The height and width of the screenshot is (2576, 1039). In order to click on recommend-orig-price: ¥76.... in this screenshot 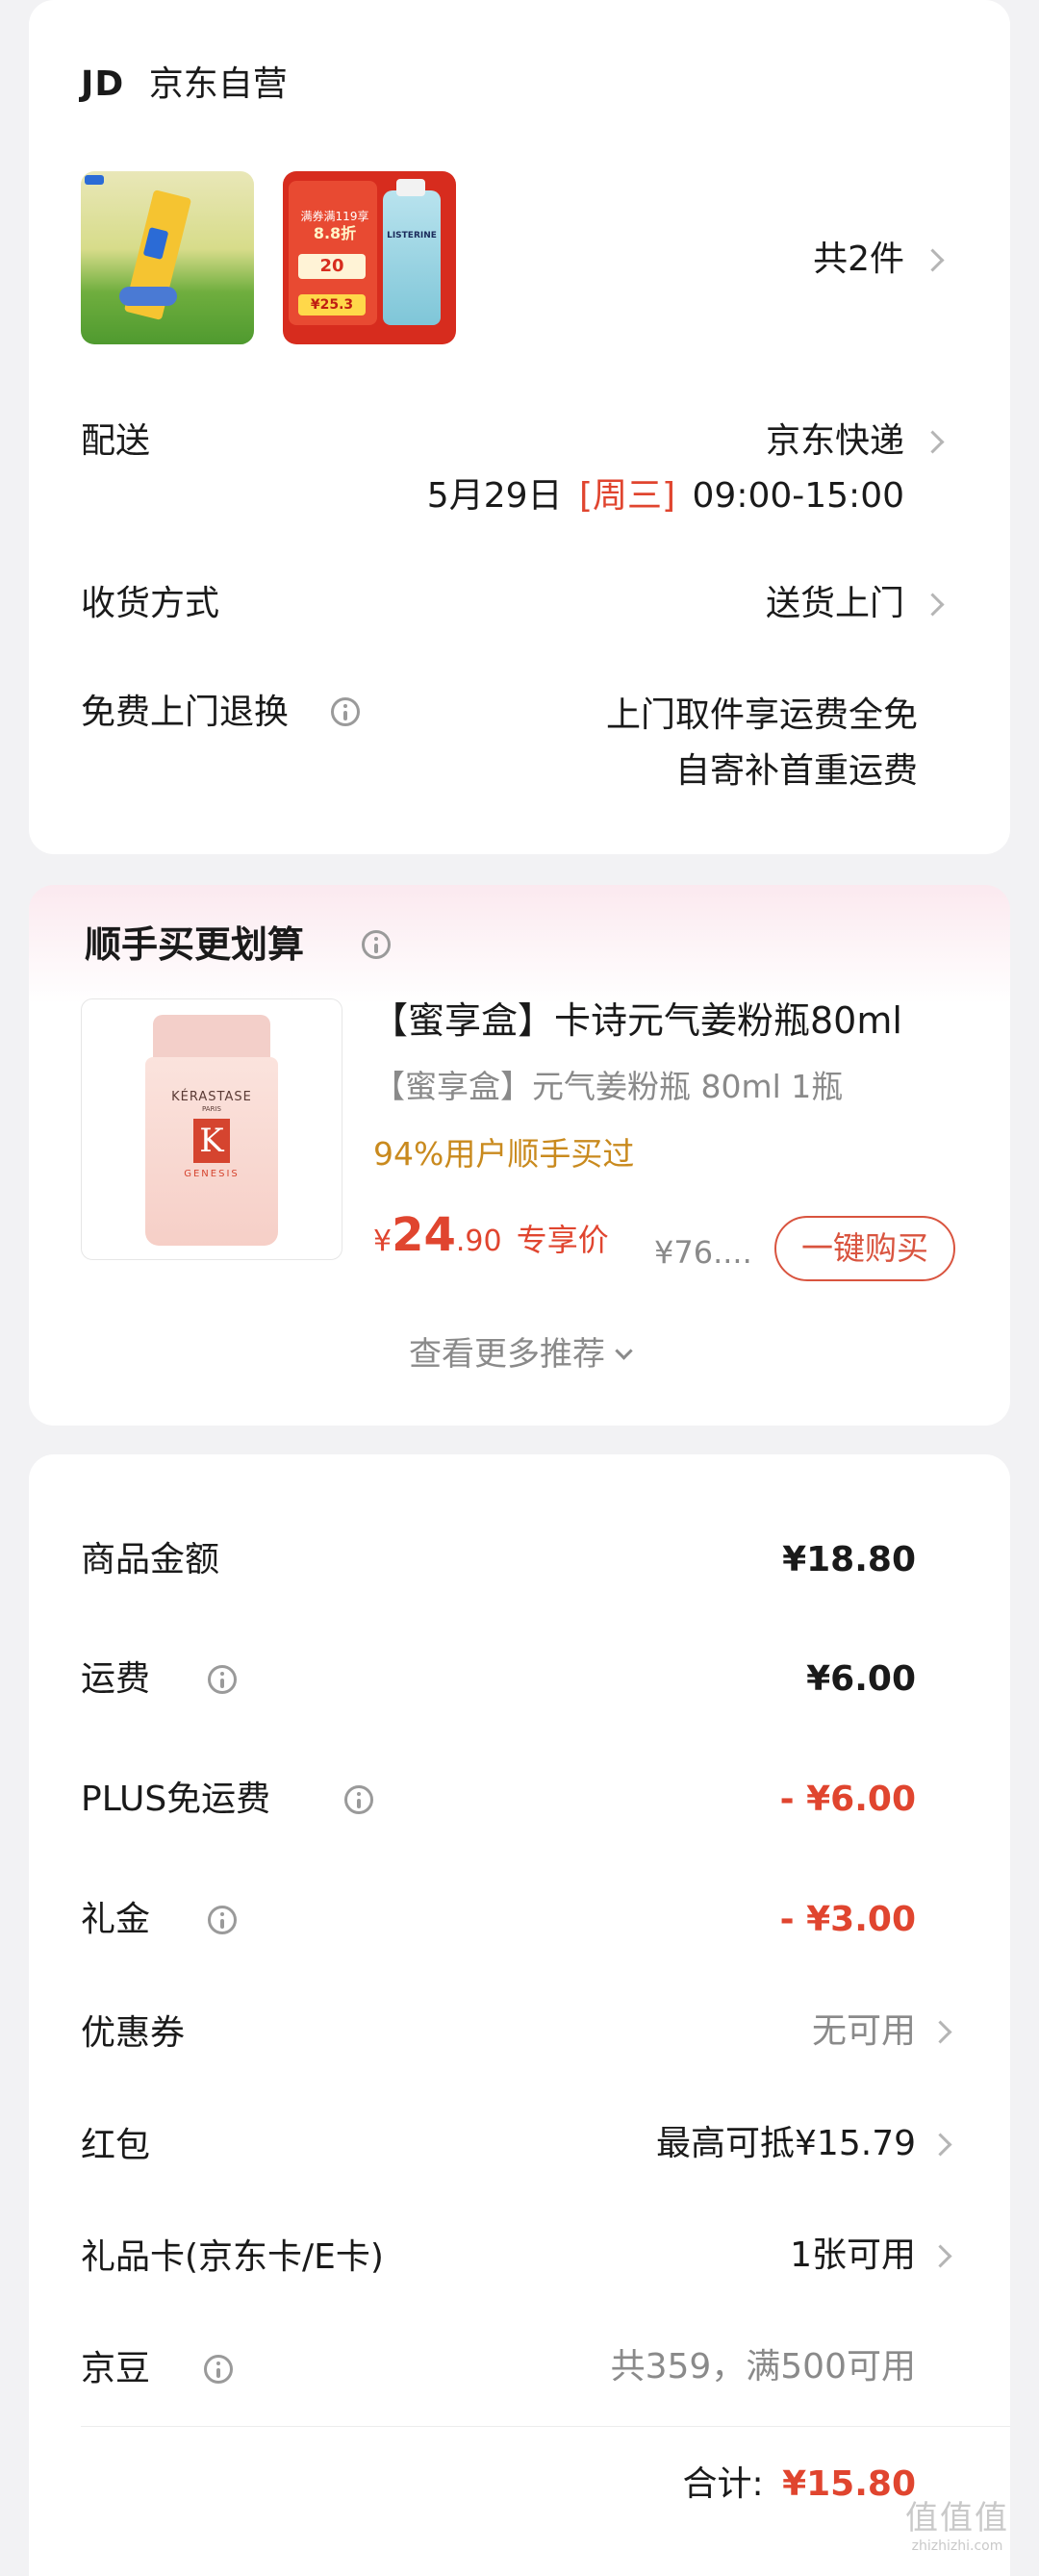, I will do `click(703, 1252)`.